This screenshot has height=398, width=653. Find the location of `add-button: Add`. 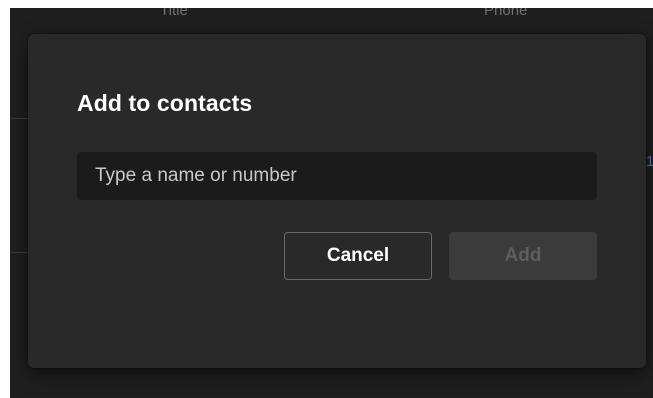

add-button: Add is located at coordinates (523, 256).